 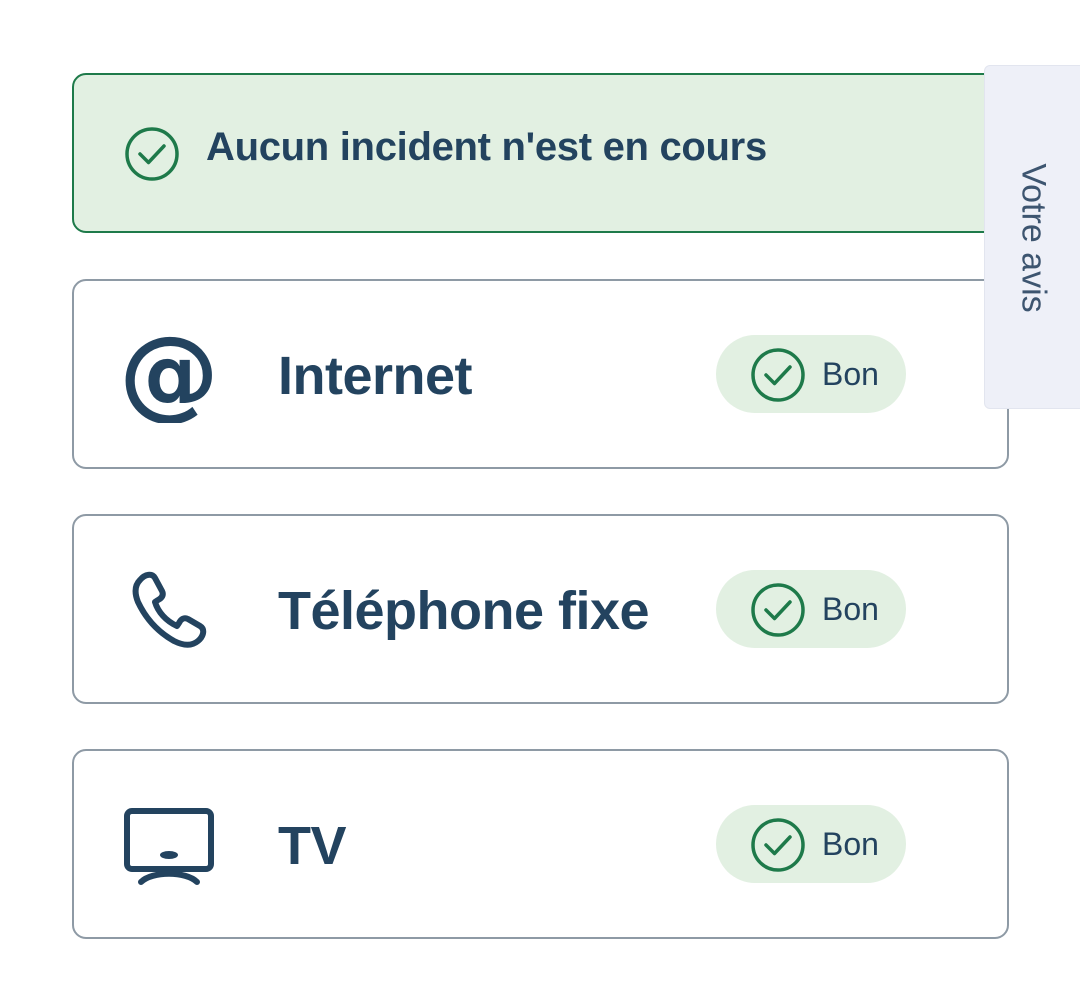 What do you see at coordinates (169, 846) in the screenshot?
I see `tv-icon` at bounding box center [169, 846].